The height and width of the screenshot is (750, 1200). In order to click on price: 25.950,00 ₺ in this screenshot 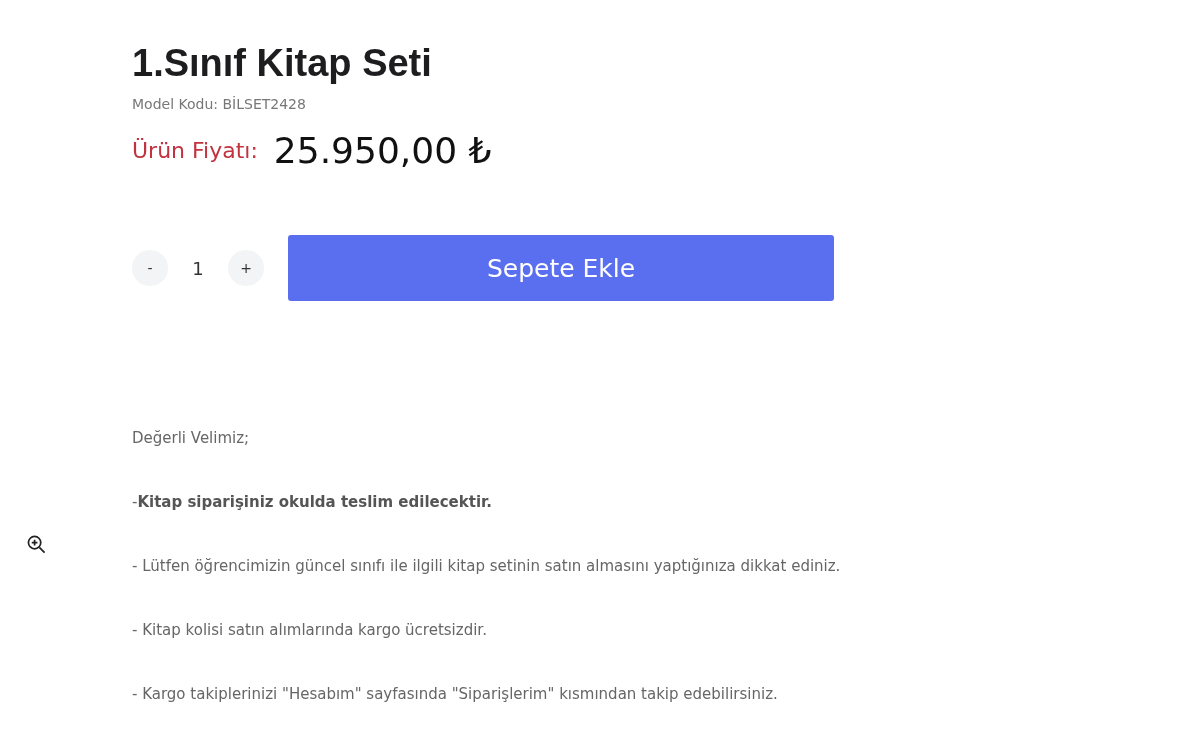, I will do `click(382, 150)`.